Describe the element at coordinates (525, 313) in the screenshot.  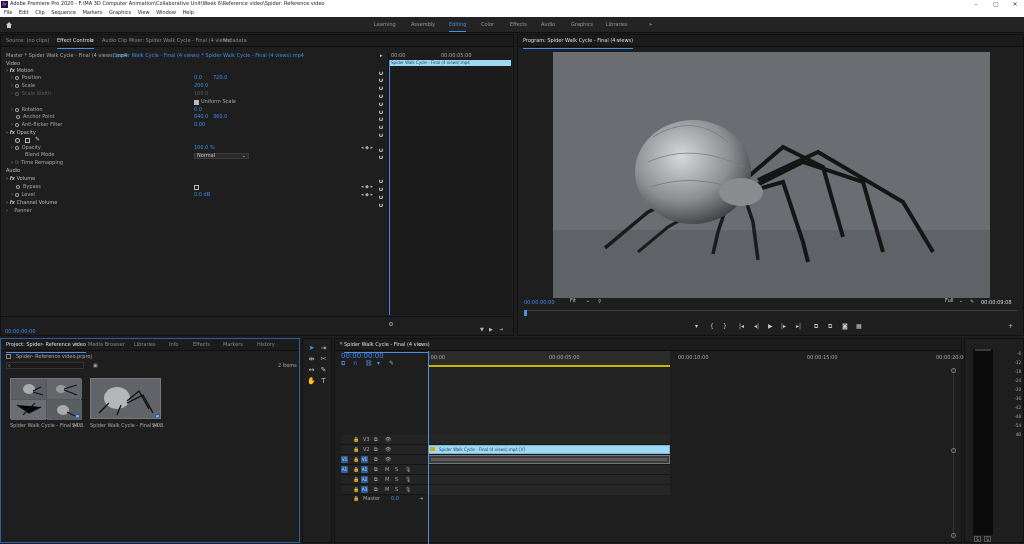
I see `program-playhead` at that location.